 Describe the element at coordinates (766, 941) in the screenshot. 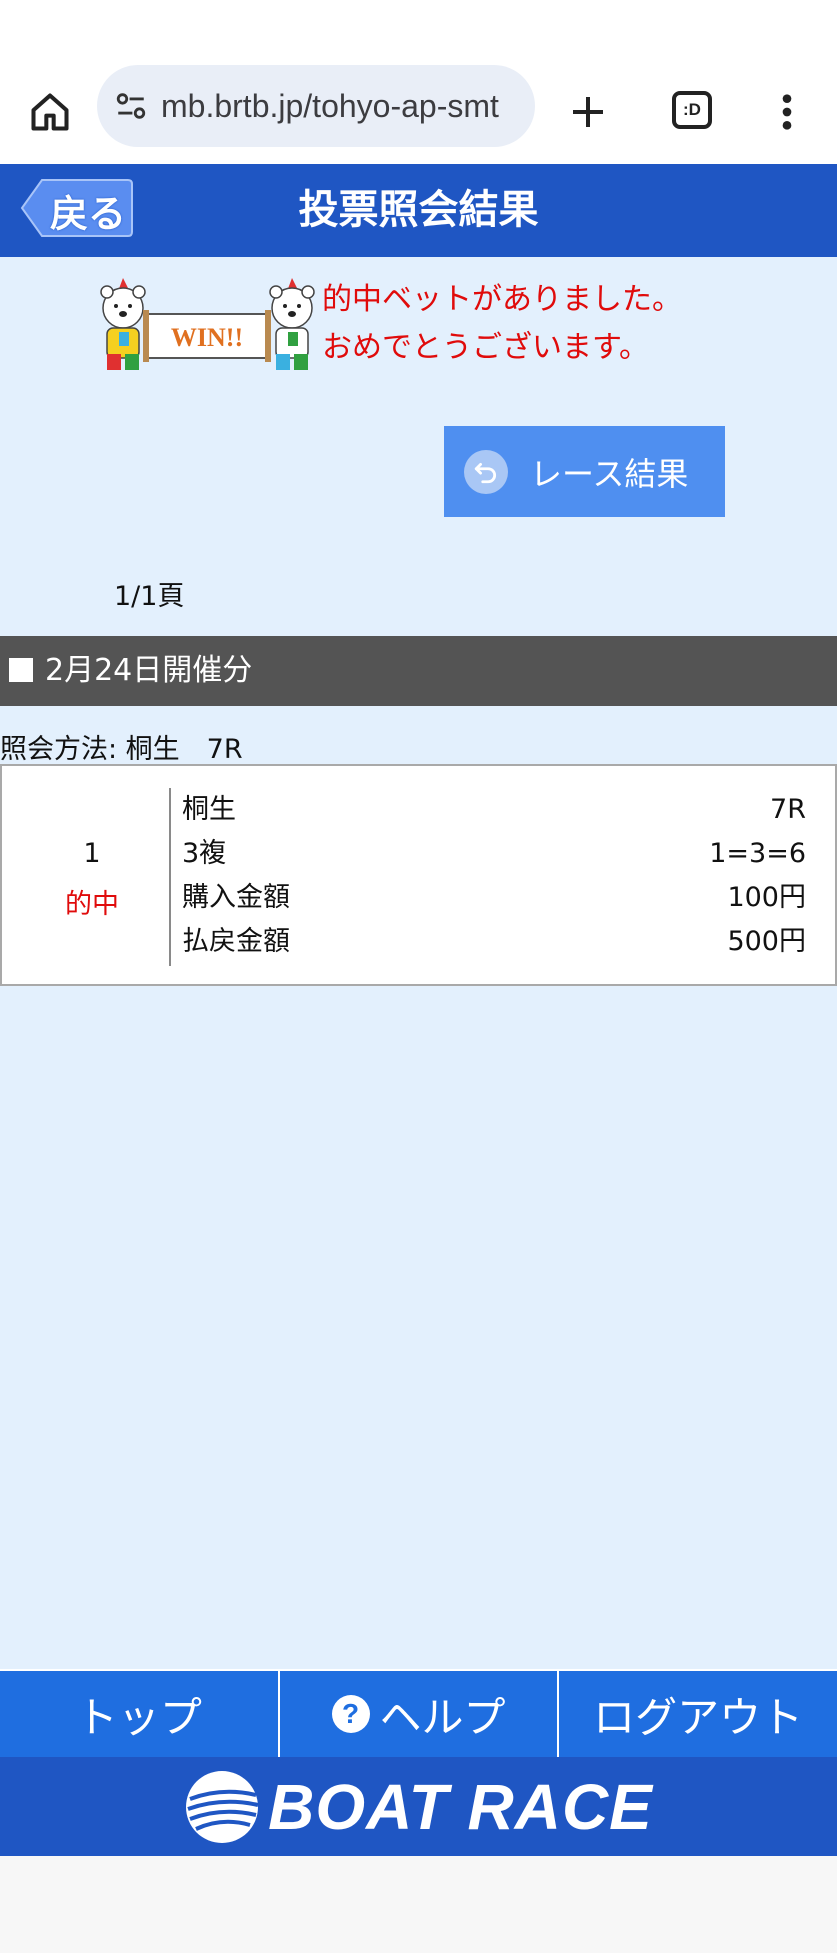

I see `row-value: 500円` at that location.